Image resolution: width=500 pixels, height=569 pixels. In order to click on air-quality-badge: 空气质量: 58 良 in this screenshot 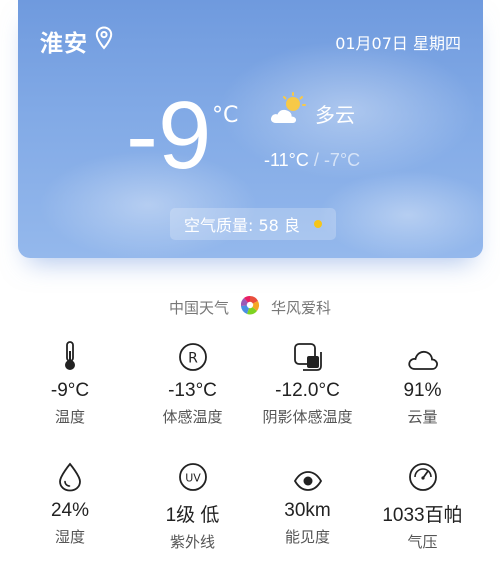, I will do `click(253, 224)`.